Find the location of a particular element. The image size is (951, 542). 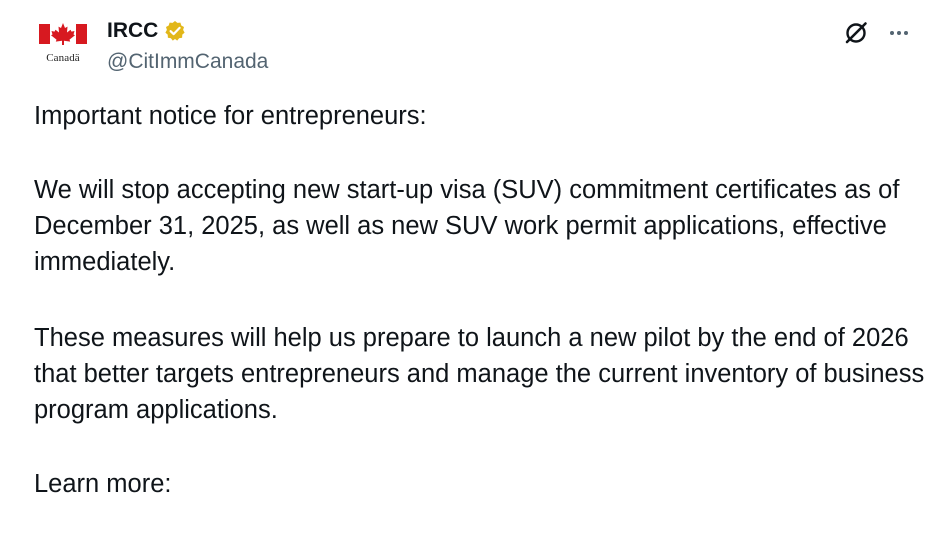

author-handle: @CitImmCanada is located at coordinates (187, 62).